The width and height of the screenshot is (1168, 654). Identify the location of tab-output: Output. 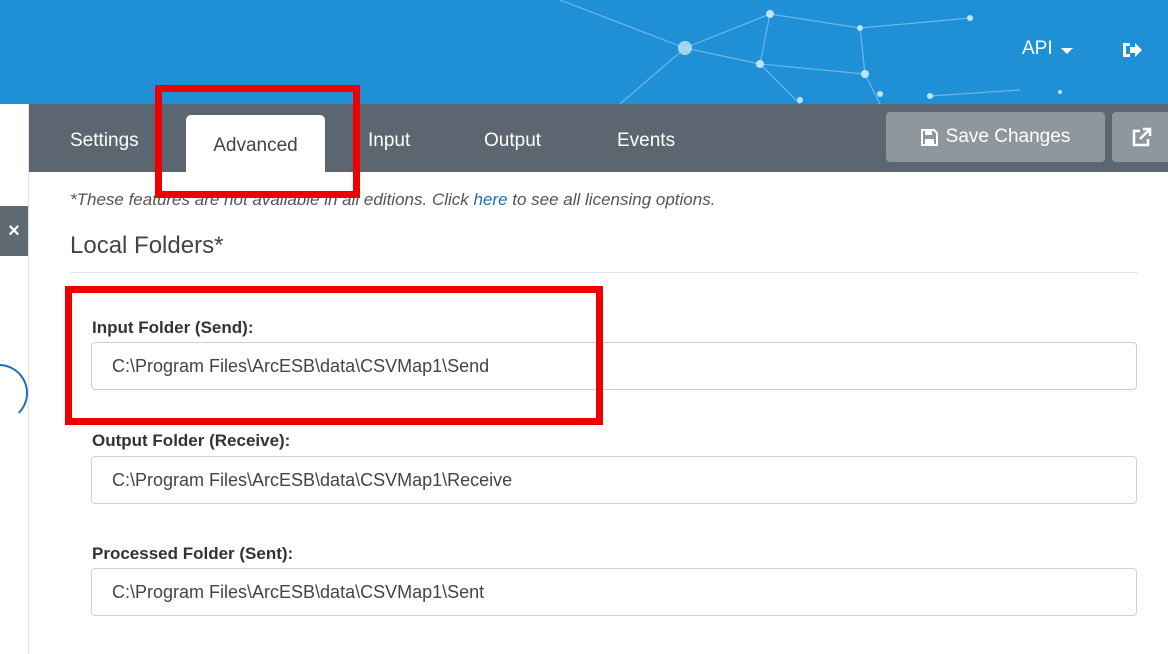
(512, 141).